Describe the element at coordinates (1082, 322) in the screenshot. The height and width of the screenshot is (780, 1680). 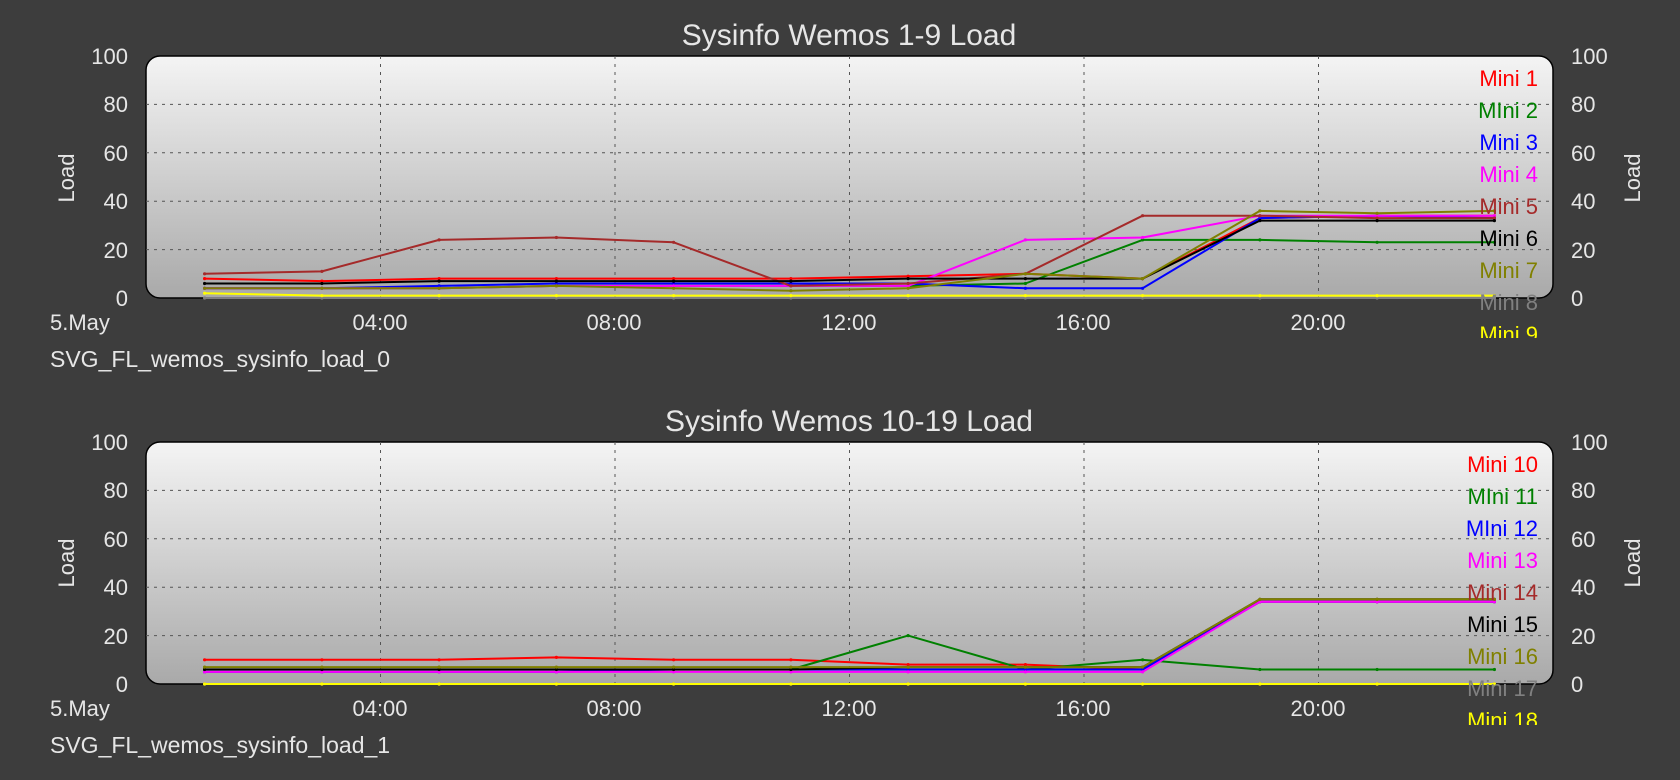
I see `x-tick-label: 16:00` at that location.